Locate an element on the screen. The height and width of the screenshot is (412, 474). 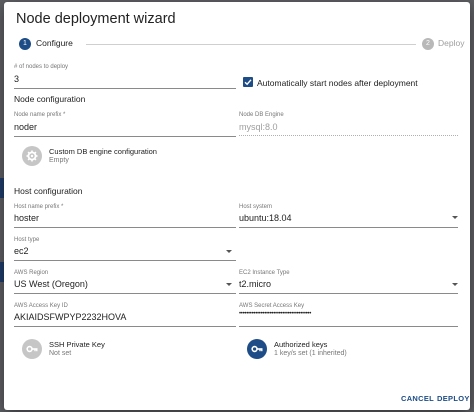
step-2-label: Deploy is located at coordinates (451, 43).